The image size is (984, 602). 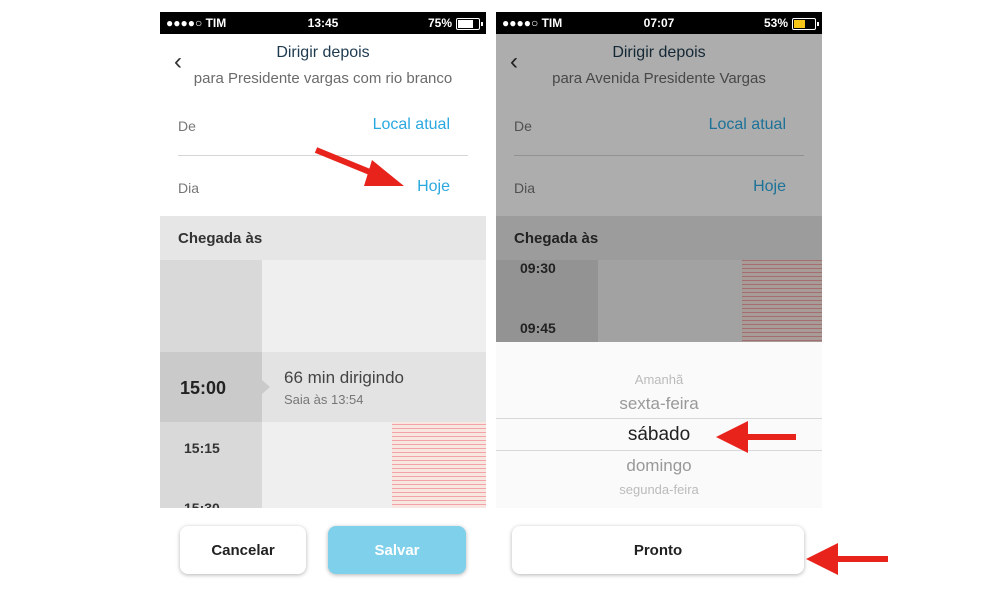 I want to click on day-row: Dia Hoje, so click(x=323, y=188).